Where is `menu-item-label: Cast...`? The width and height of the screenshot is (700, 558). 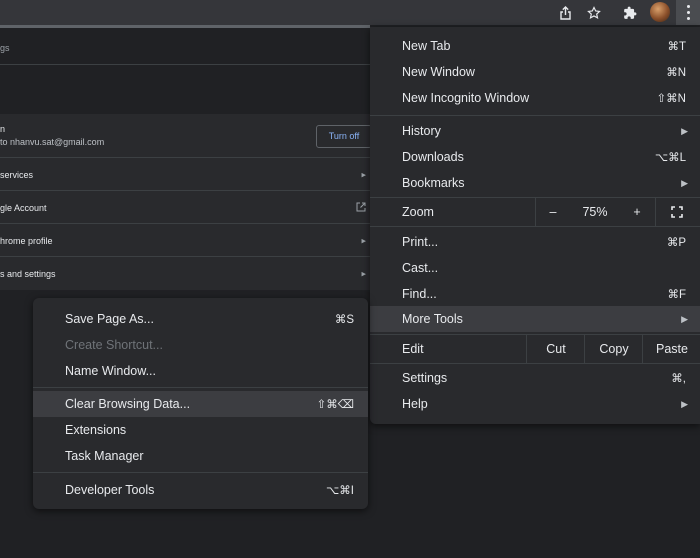
menu-item-label: Cast... is located at coordinates (420, 268).